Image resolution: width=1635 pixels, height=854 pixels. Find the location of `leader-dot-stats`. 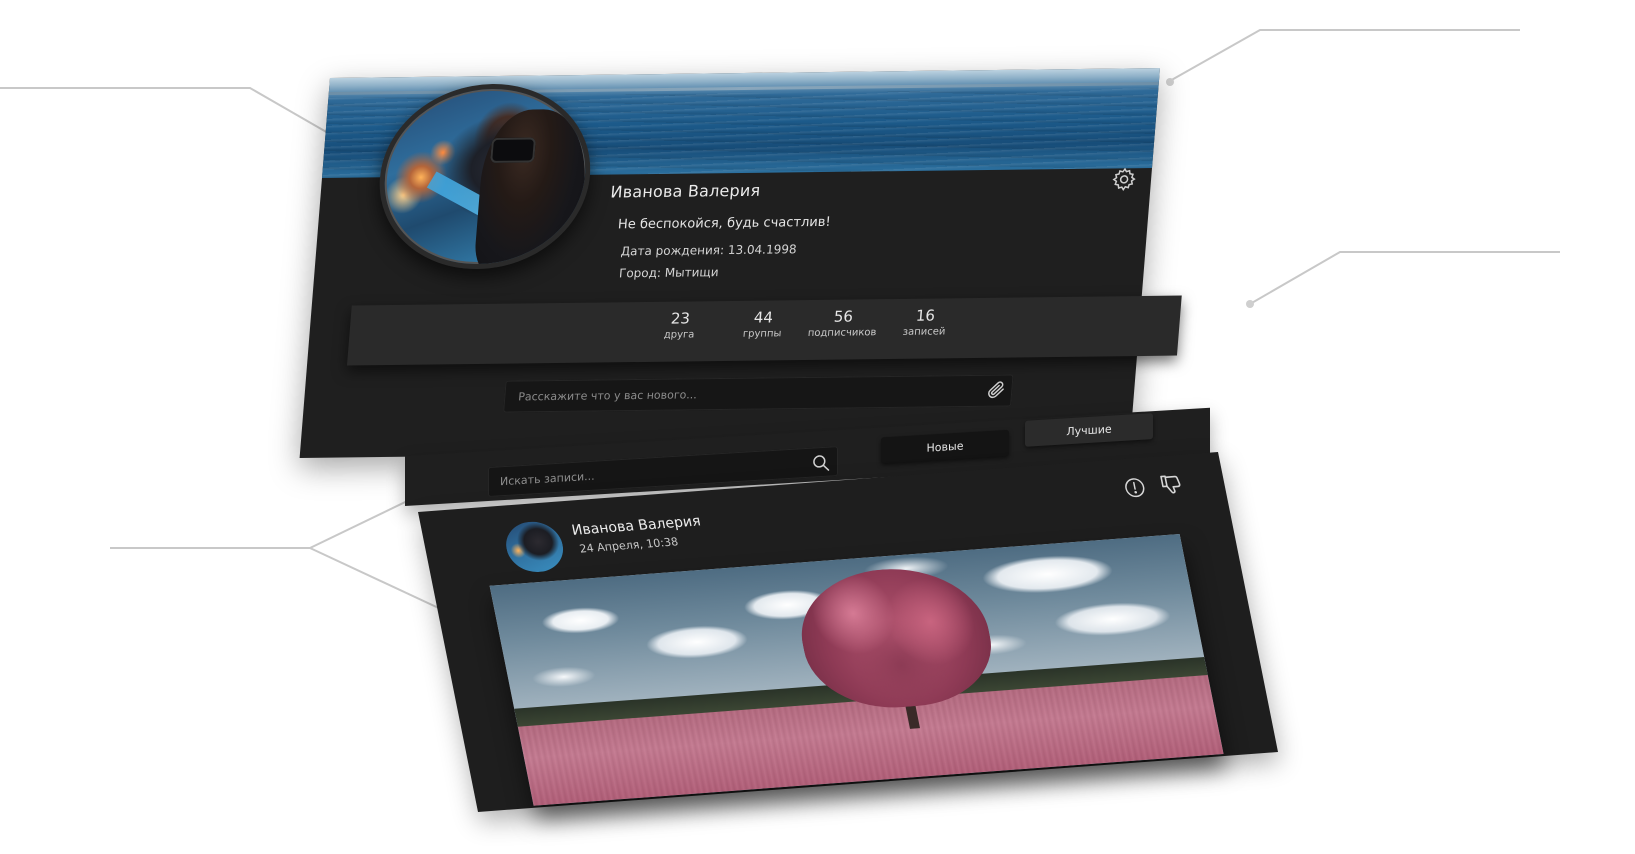

leader-dot-stats is located at coordinates (1250, 304).